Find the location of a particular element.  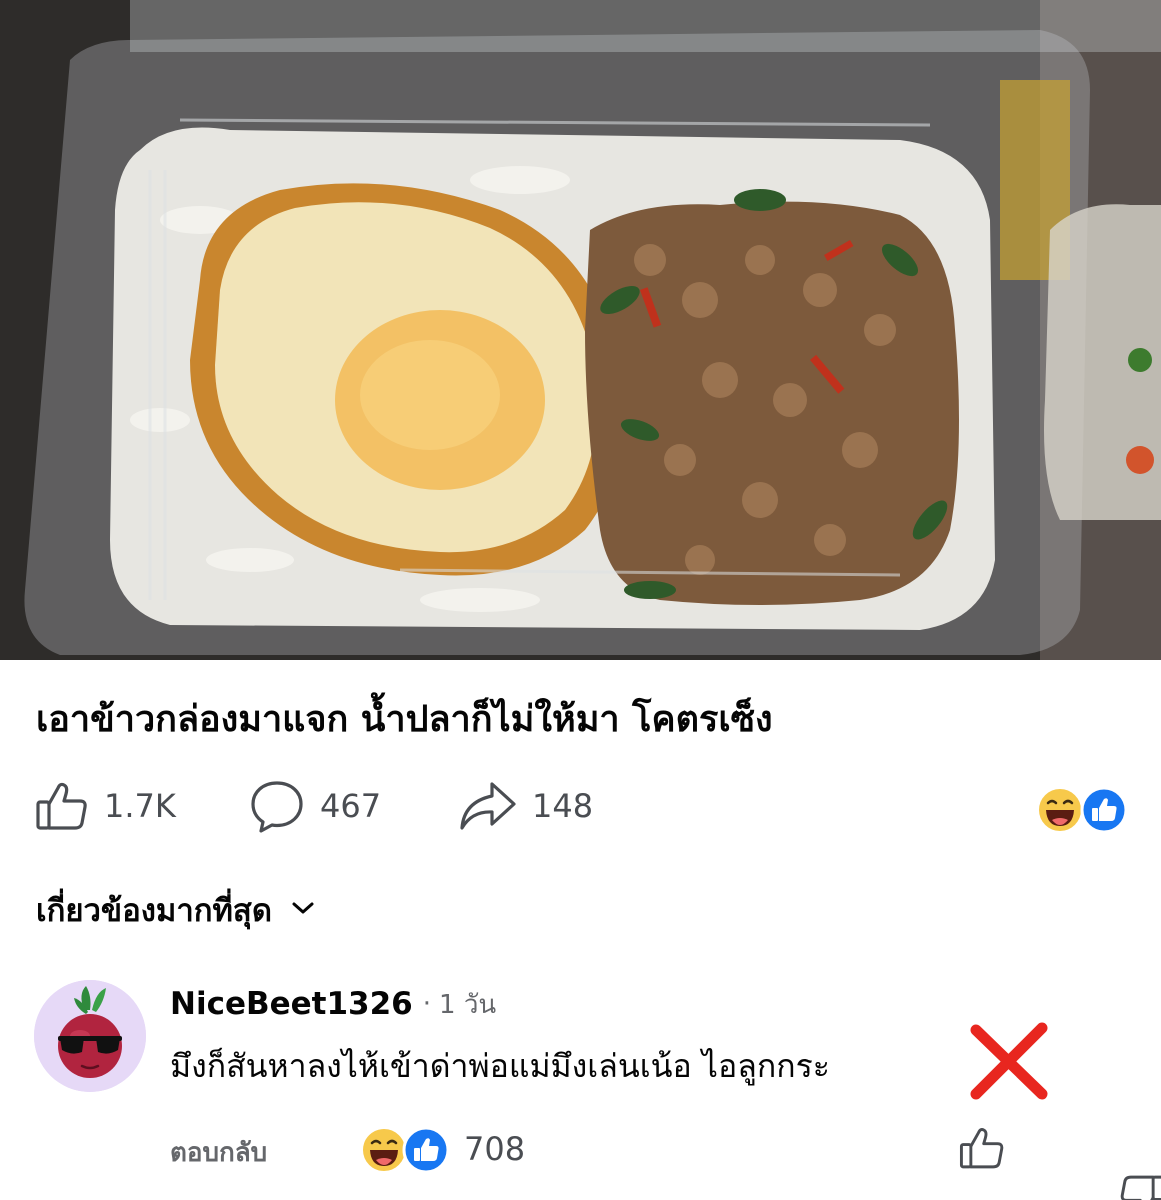

reaction-summary is located at coordinates (1084, 810).